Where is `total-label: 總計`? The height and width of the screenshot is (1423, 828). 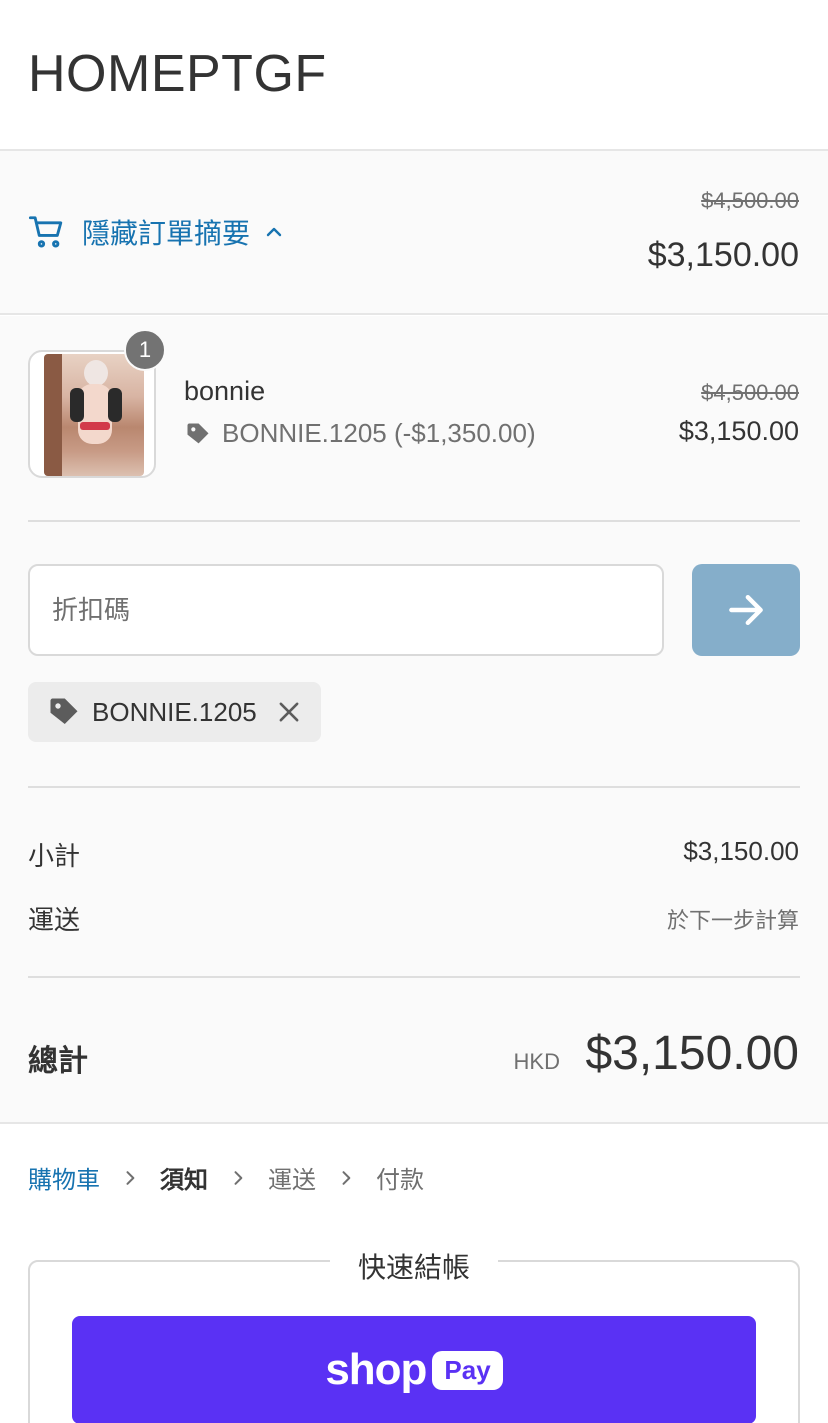
total-label: 總計 is located at coordinates (58, 1061).